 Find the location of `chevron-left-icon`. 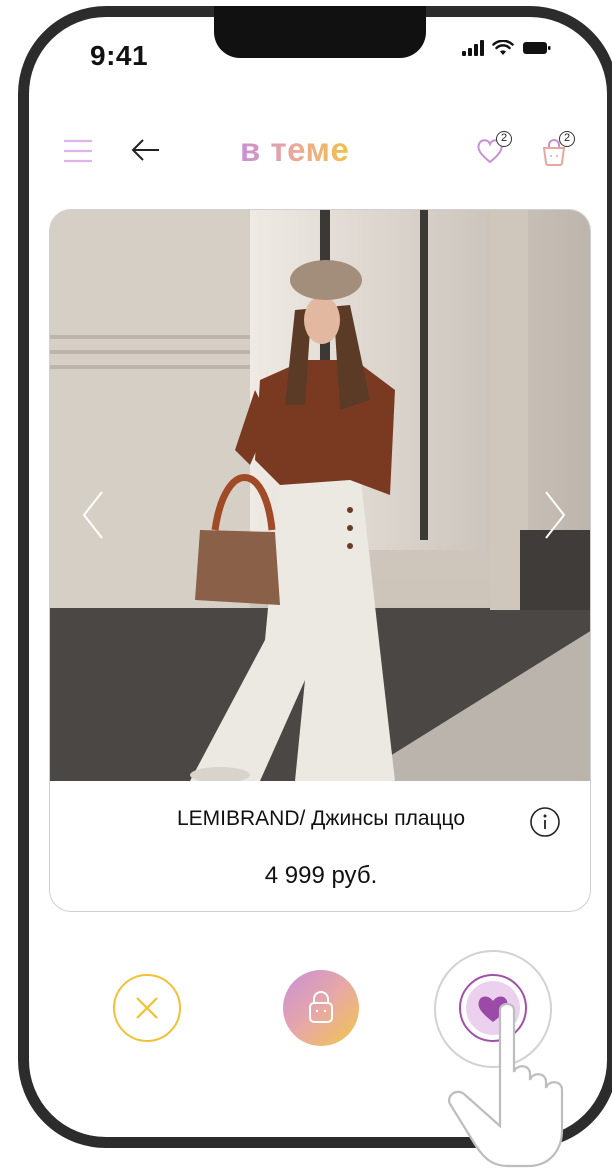

chevron-left-icon is located at coordinates (93, 515).